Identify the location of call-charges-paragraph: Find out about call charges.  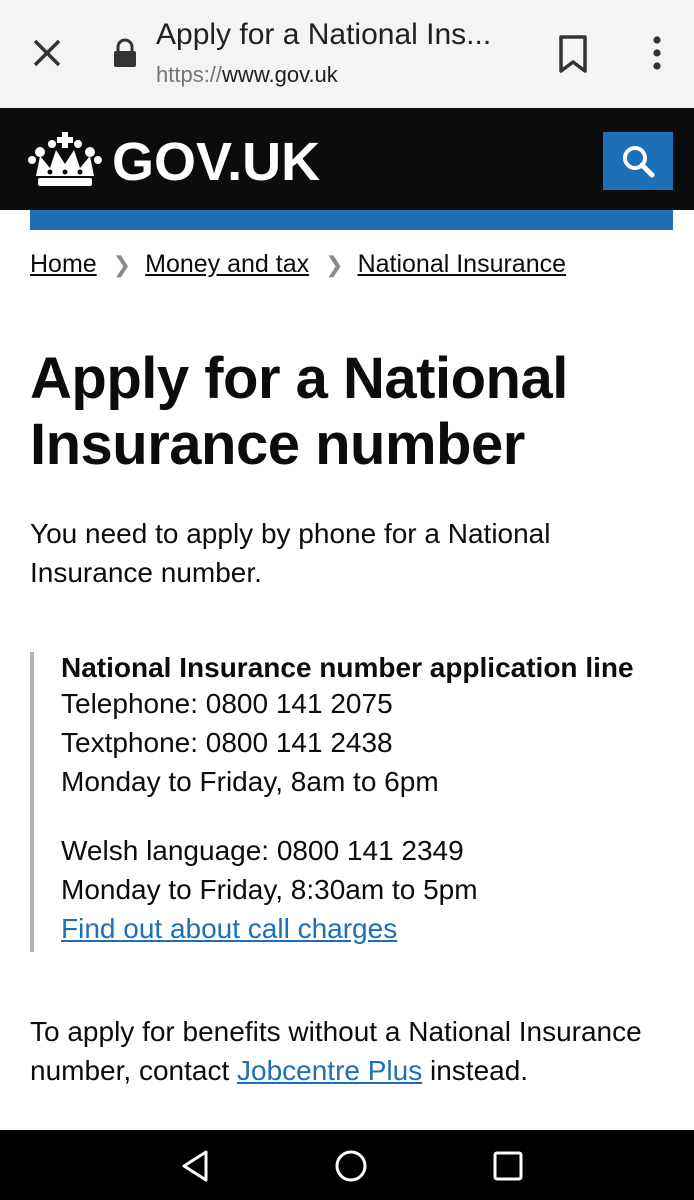
(365, 928).